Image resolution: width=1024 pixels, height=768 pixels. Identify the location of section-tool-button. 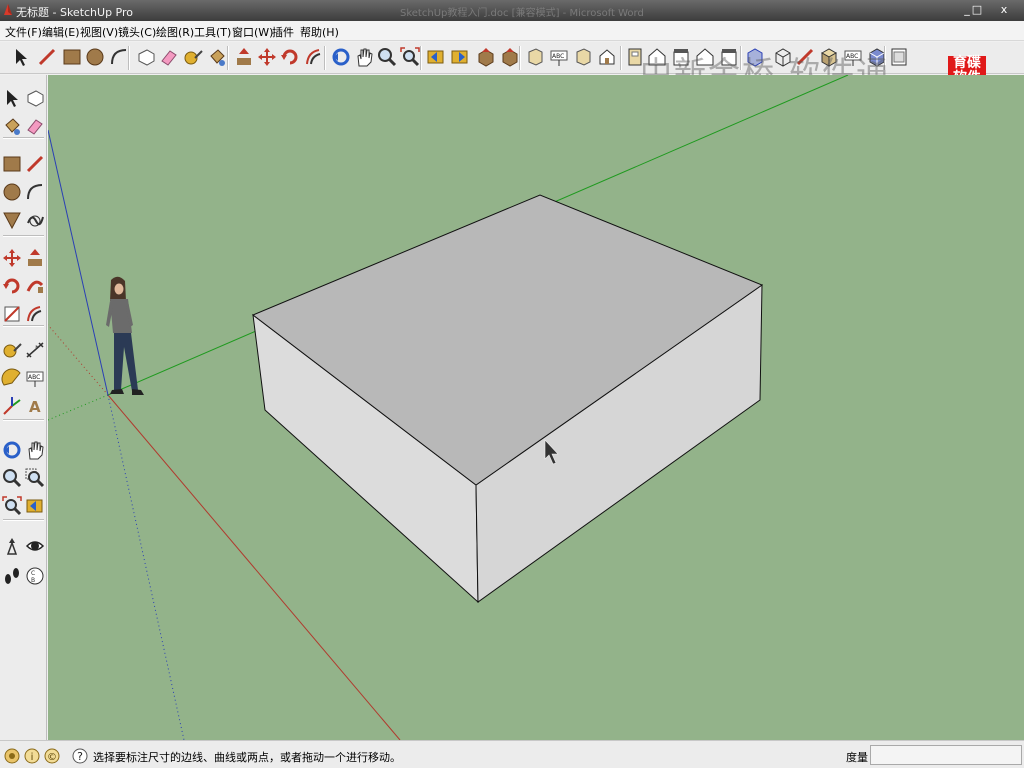
(899, 57).